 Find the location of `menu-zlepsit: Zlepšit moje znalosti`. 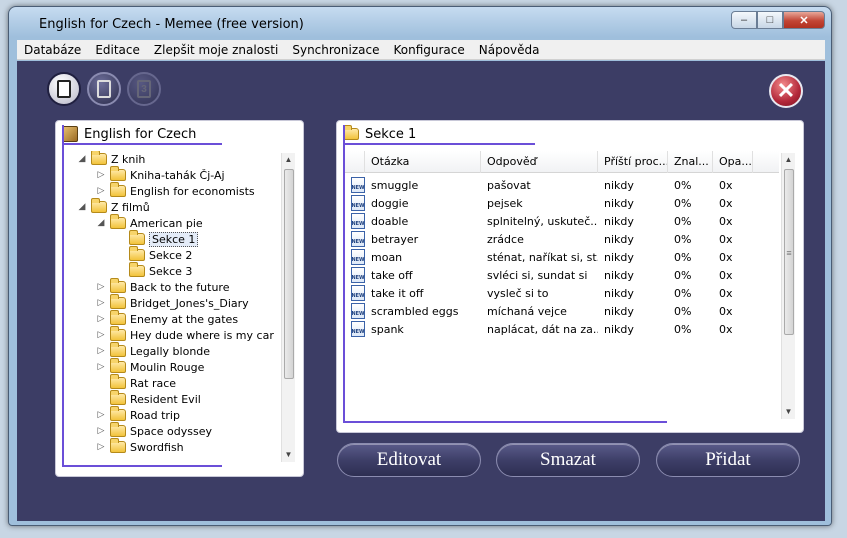

menu-zlepsit: Zlepšit moje znalosti is located at coordinates (216, 50).